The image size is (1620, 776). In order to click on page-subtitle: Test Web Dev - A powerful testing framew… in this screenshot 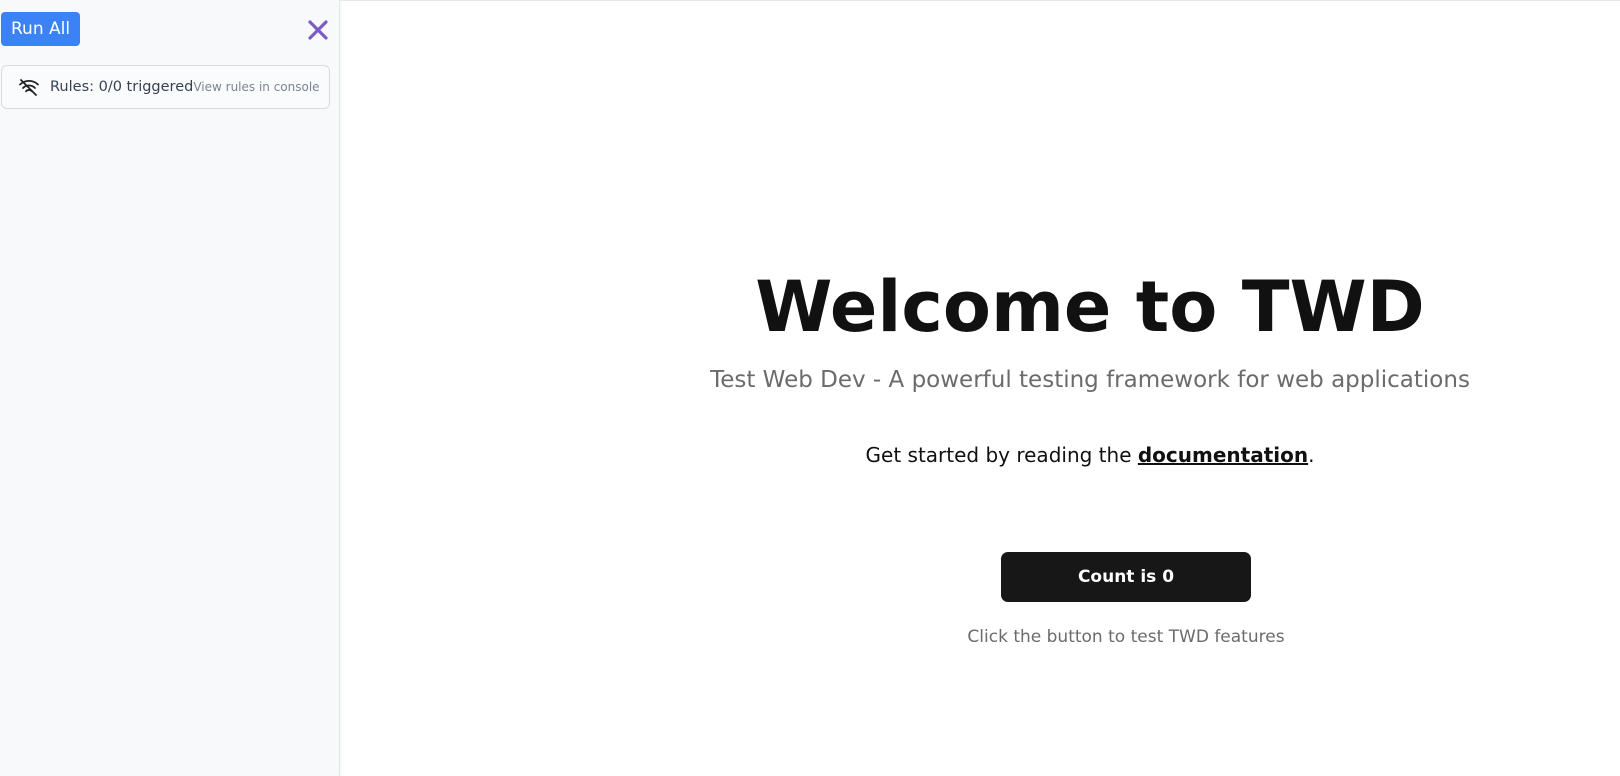, I will do `click(1090, 380)`.